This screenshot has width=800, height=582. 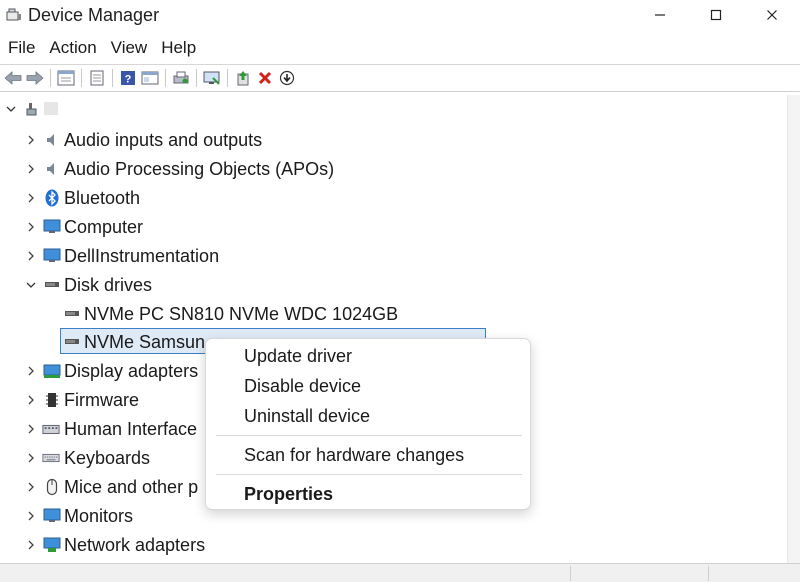 What do you see at coordinates (793, 329) in the screenshot?
I see `vertical-scrollbar` at bounding box center [793, 329].